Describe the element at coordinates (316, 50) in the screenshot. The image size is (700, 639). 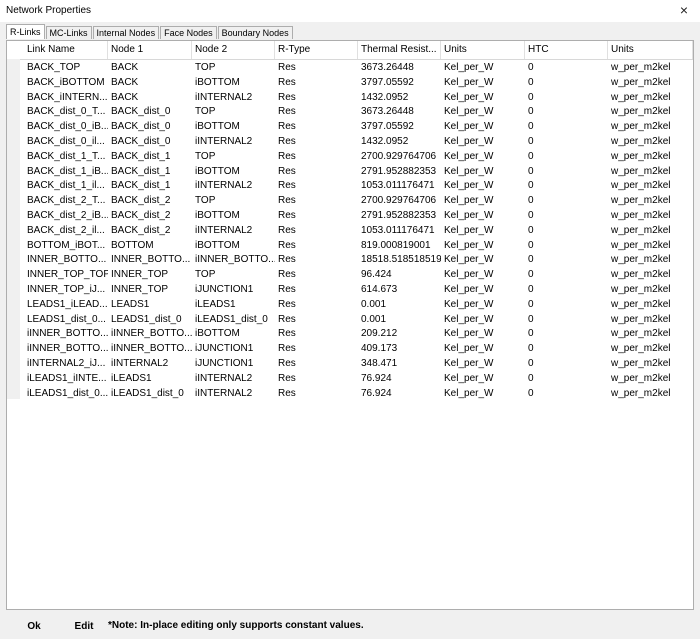
I see `column-header-r-type: R-Type` at that location.